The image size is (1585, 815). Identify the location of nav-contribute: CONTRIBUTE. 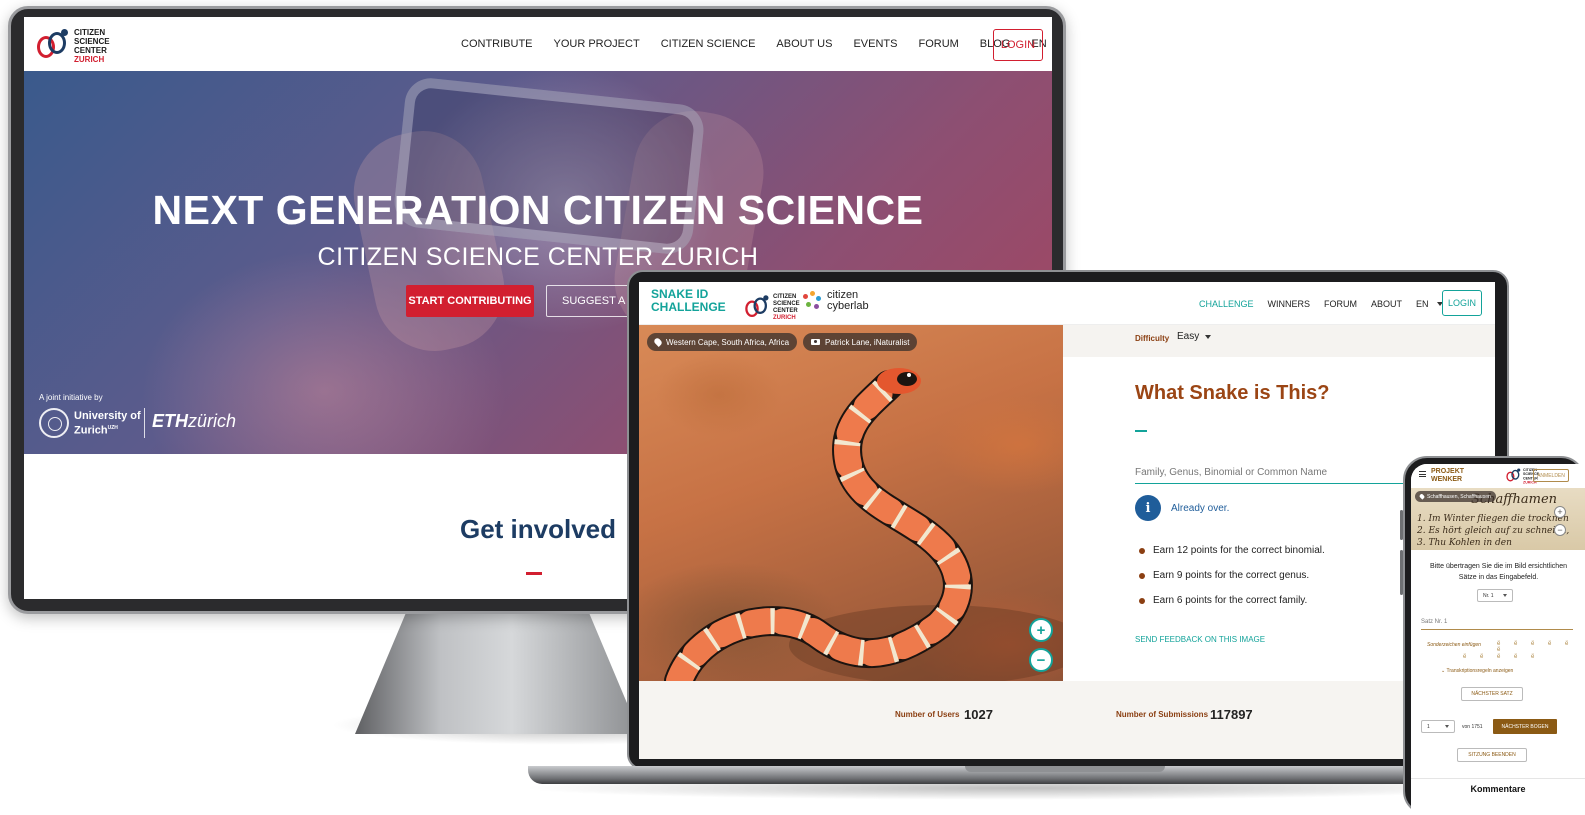
(497, 44).